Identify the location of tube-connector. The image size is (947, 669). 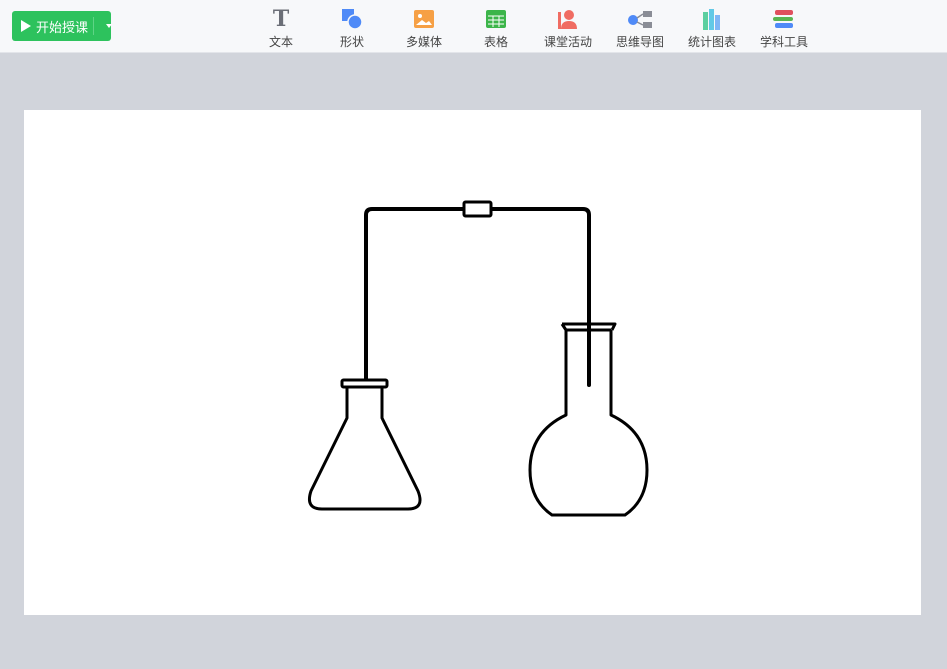
(477, 209).